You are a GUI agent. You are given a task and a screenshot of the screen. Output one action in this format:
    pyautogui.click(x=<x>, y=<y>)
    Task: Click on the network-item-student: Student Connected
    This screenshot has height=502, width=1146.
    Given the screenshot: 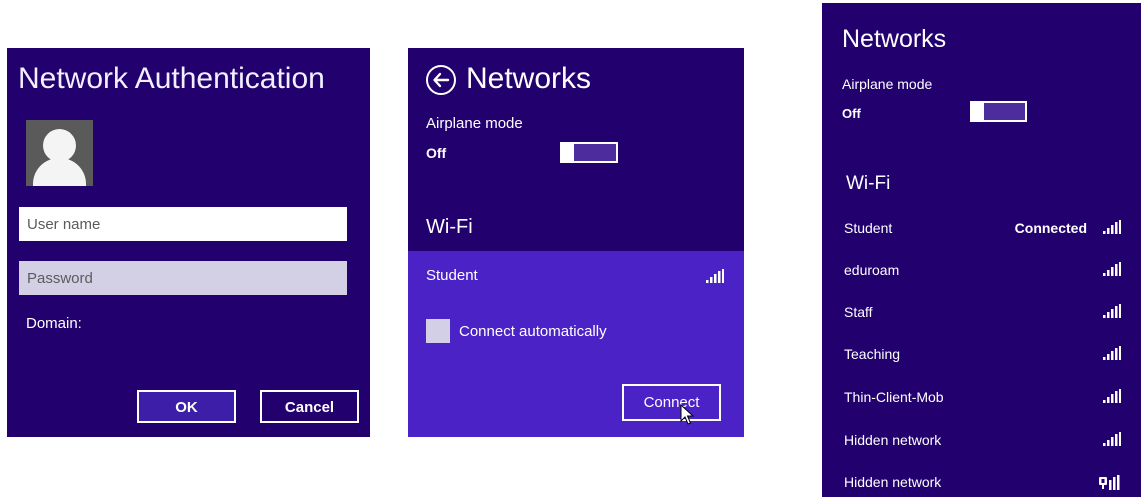 What is the action you would take?
    pyautogui.click(x=981, y=229)
    